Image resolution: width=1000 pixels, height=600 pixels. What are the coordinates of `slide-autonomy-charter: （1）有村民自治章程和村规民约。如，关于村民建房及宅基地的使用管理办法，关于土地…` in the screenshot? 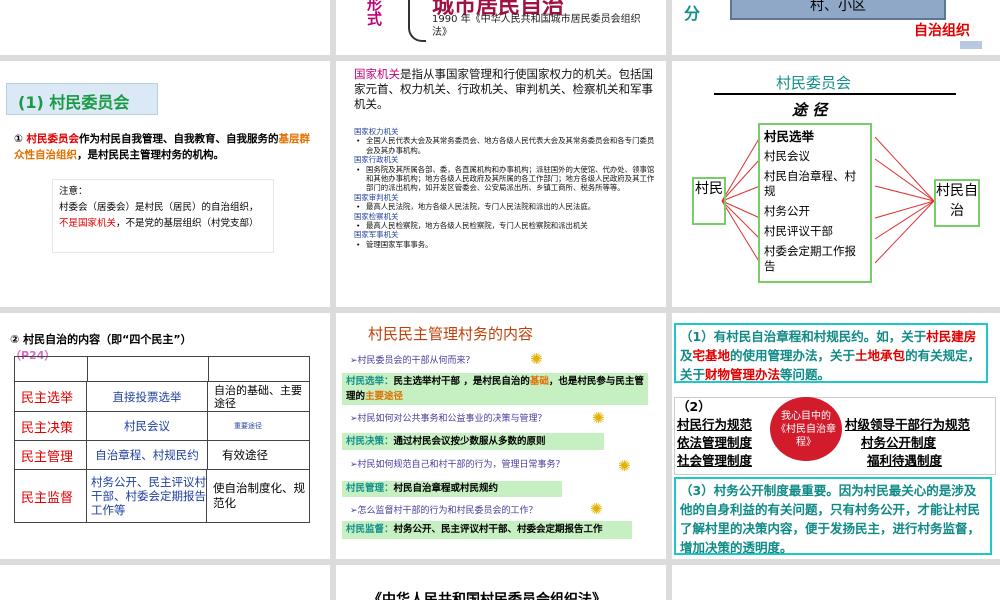 It's located at (836, 436).